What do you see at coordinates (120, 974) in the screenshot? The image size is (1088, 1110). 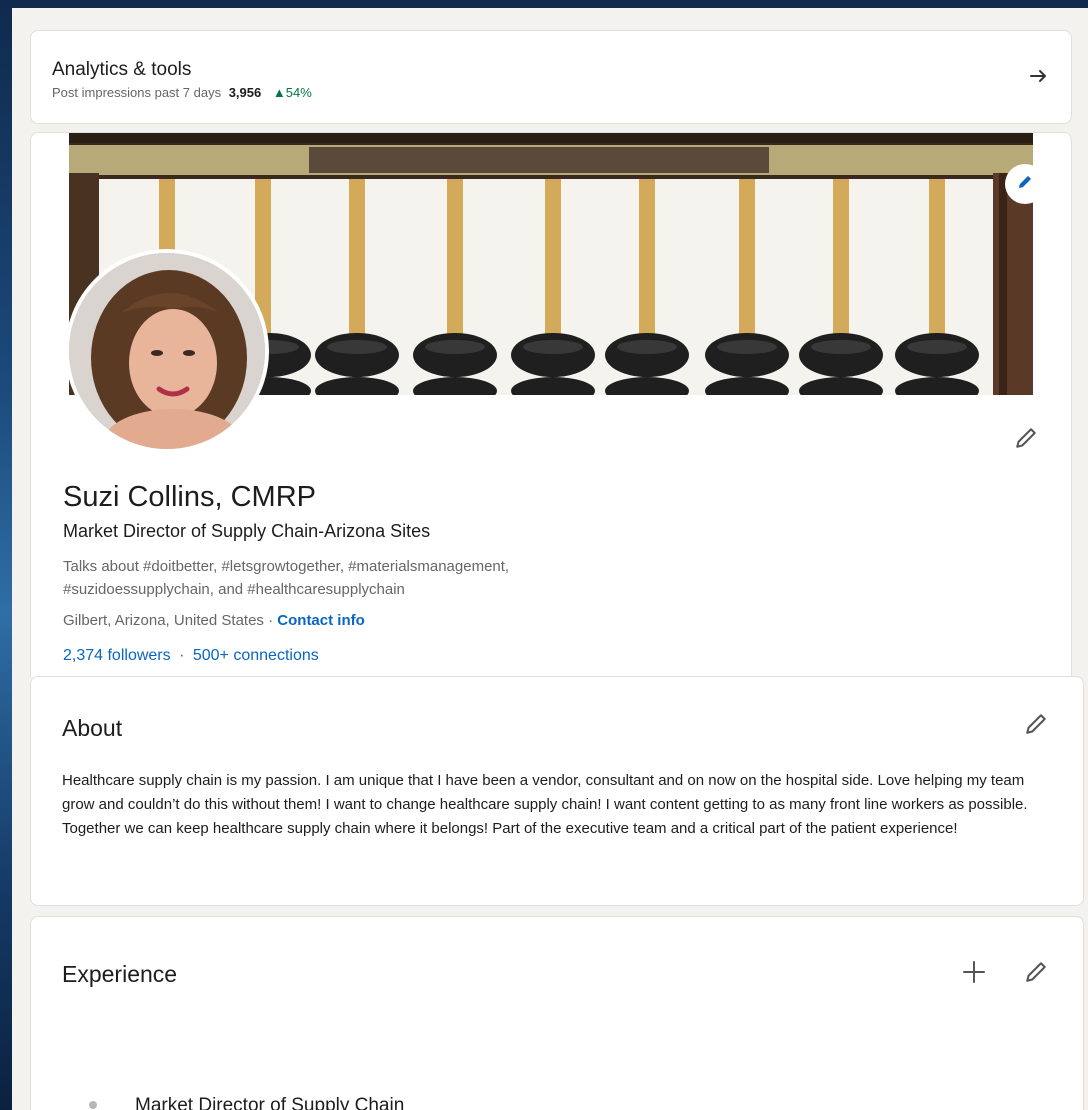 I see `experience-title: Experience` at bounding box center [120, 974].